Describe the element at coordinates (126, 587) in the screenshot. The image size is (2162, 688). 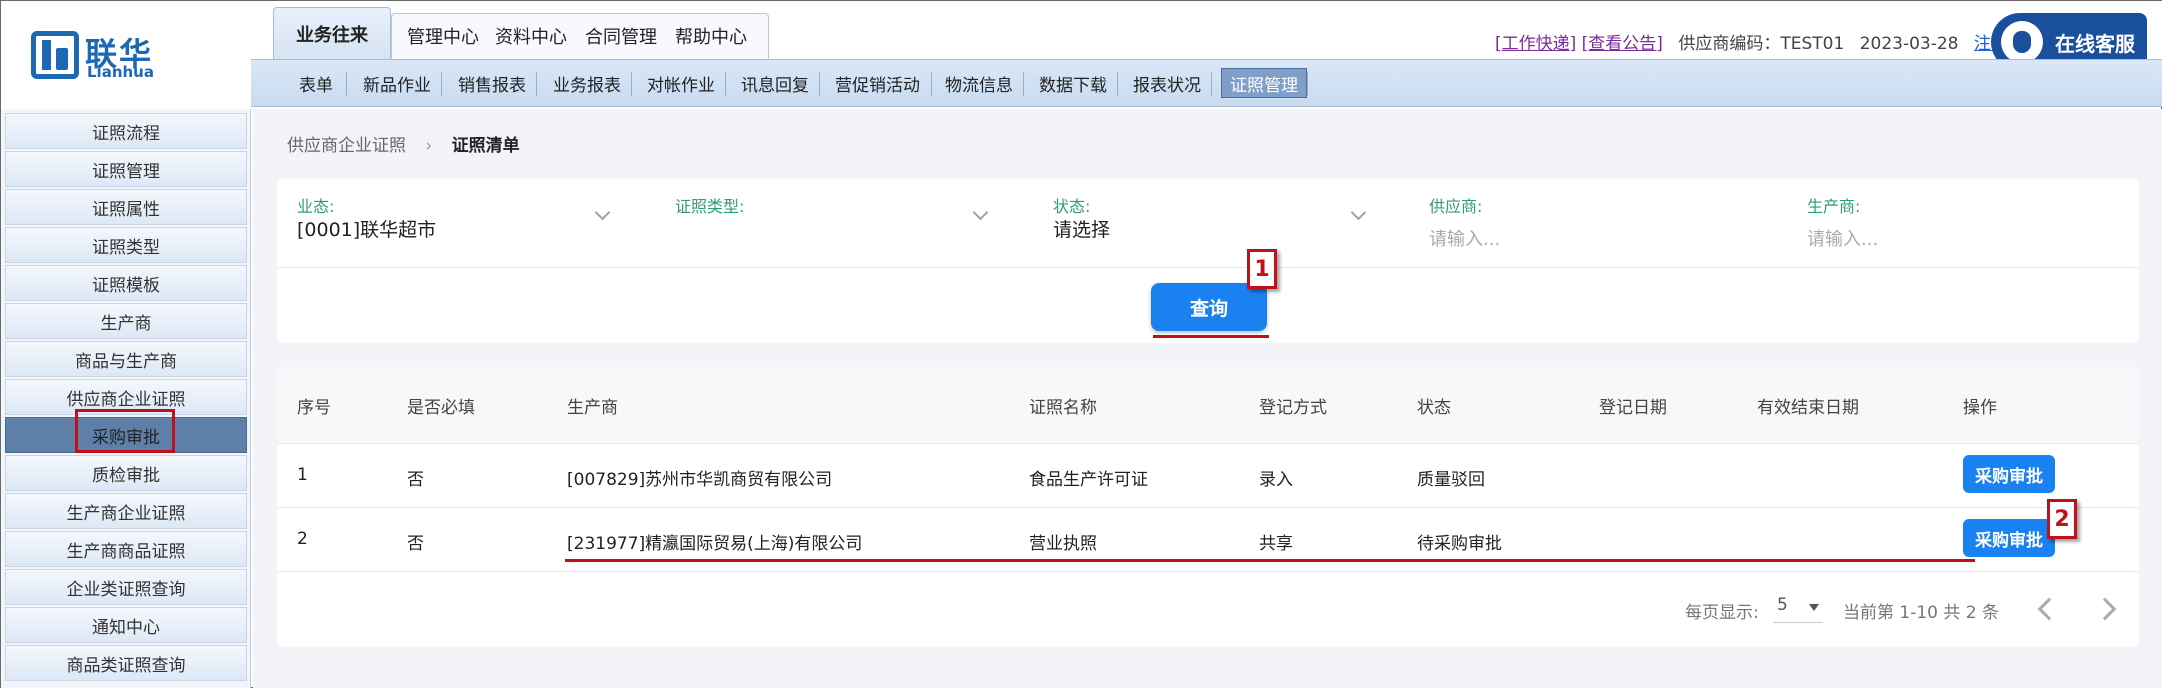
I see `sidebar-item-enterprise-license-query: 企业类证照查询` at that location.